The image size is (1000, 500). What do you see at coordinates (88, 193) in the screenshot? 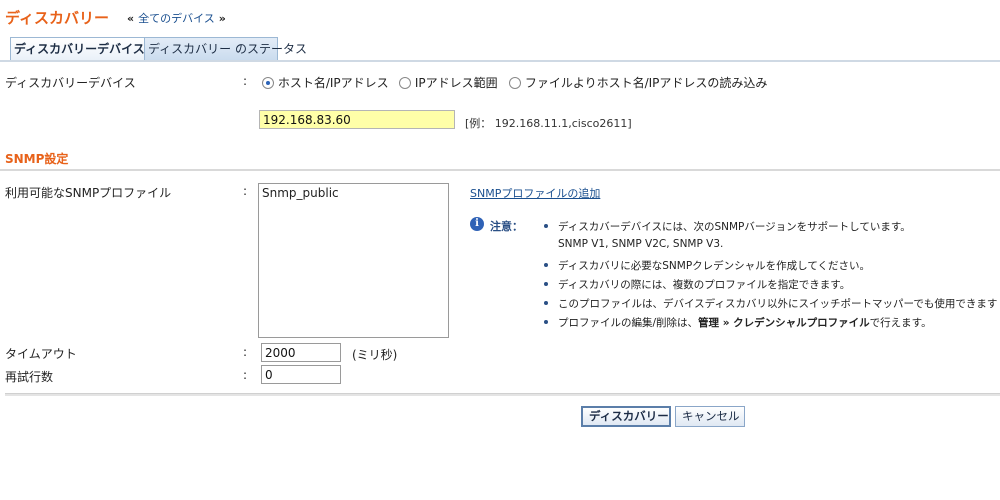
I see `snmp-profiles-label: 利用可能なSNMPプロファイル` at bounding box center [88, 193].